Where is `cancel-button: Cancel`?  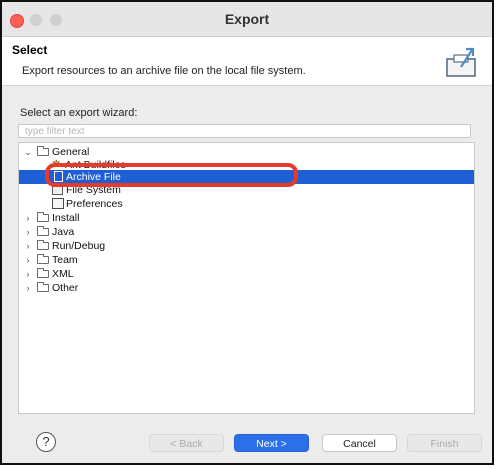
cancel-button: Cancel is located at coordinates (359, 443).